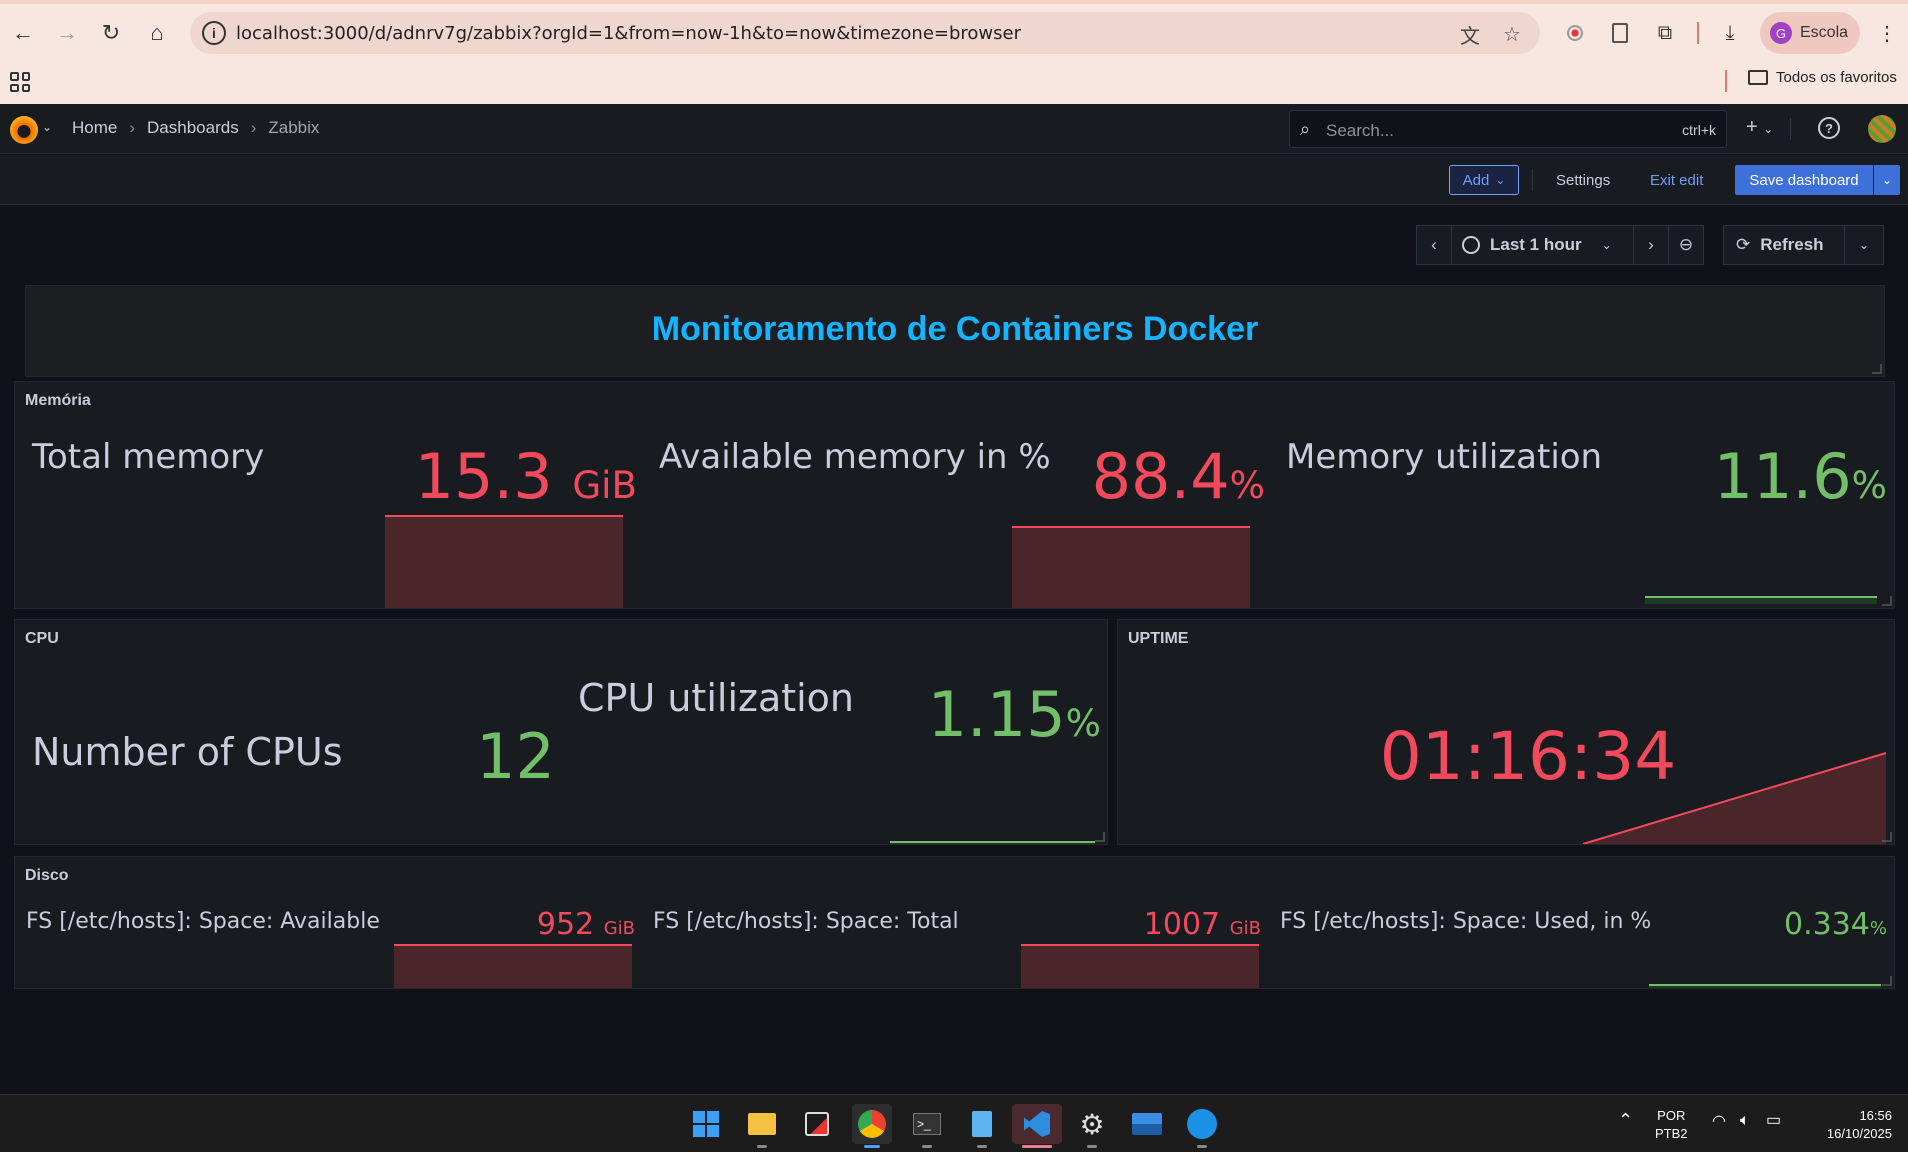 The width and height of the screenshot is (1908, 1152). Describe the element at coordinates (58, 400) in the screenshot. I see `panel-title: Memória` at that location.